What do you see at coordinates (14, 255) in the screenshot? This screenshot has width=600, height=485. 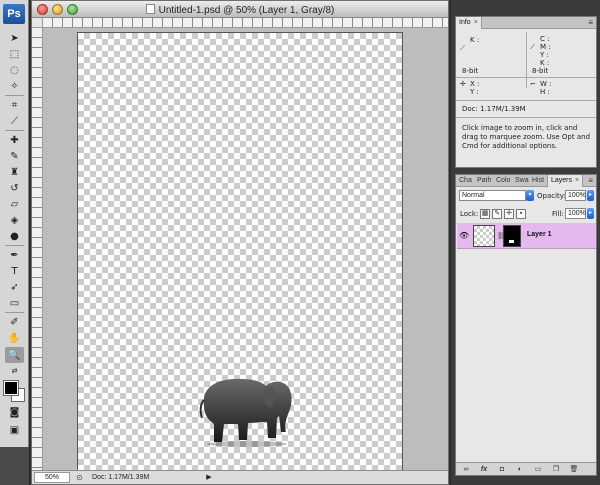 I see `pen-tool-icon: ✒` at bounding box center [14, 255].